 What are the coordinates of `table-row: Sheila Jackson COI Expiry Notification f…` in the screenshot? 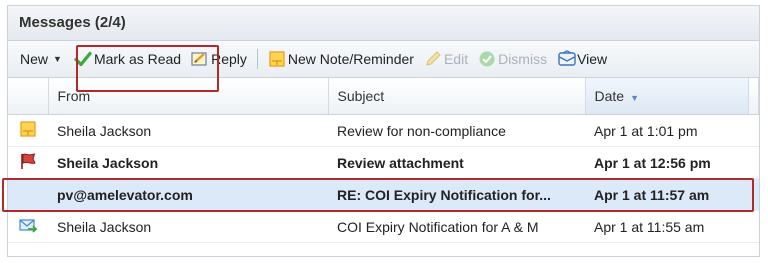 It's located at (383, 226).